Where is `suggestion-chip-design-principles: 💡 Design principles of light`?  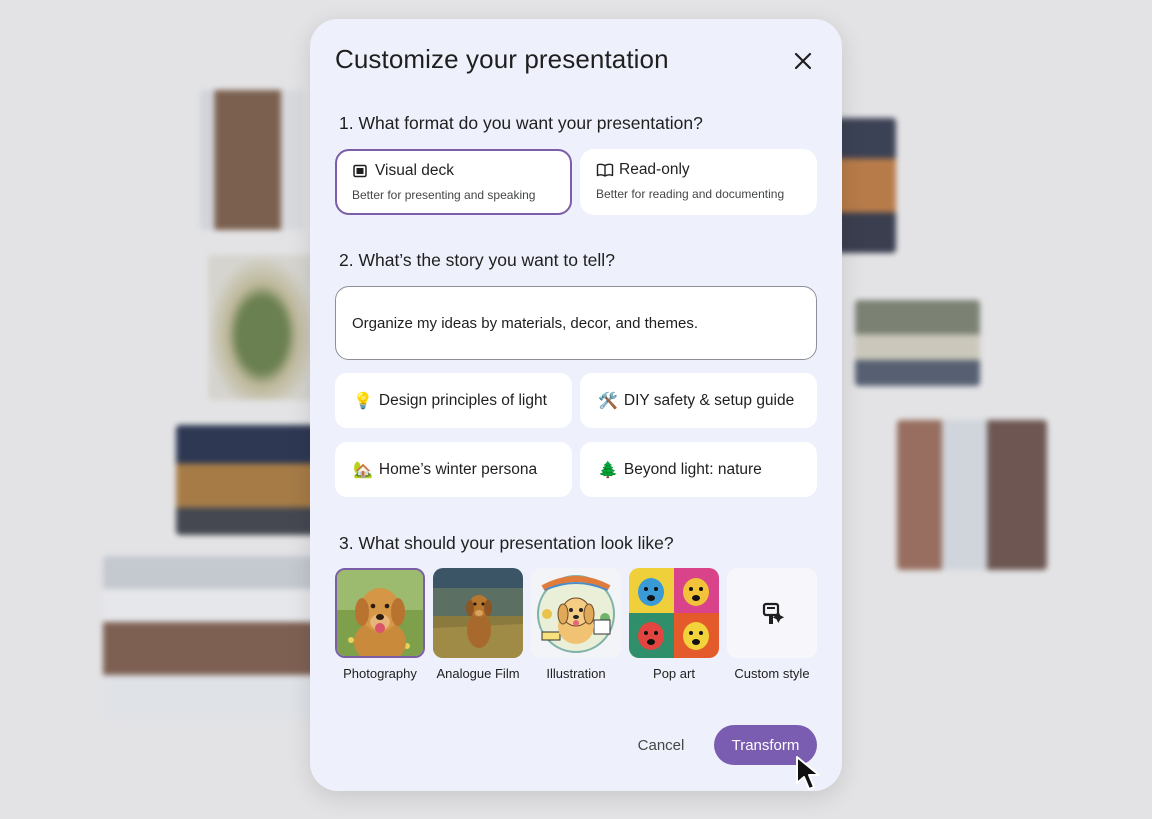 suggestion-chip-design-principles: 💡 Design principles of light is located at coordinates (453, 400).